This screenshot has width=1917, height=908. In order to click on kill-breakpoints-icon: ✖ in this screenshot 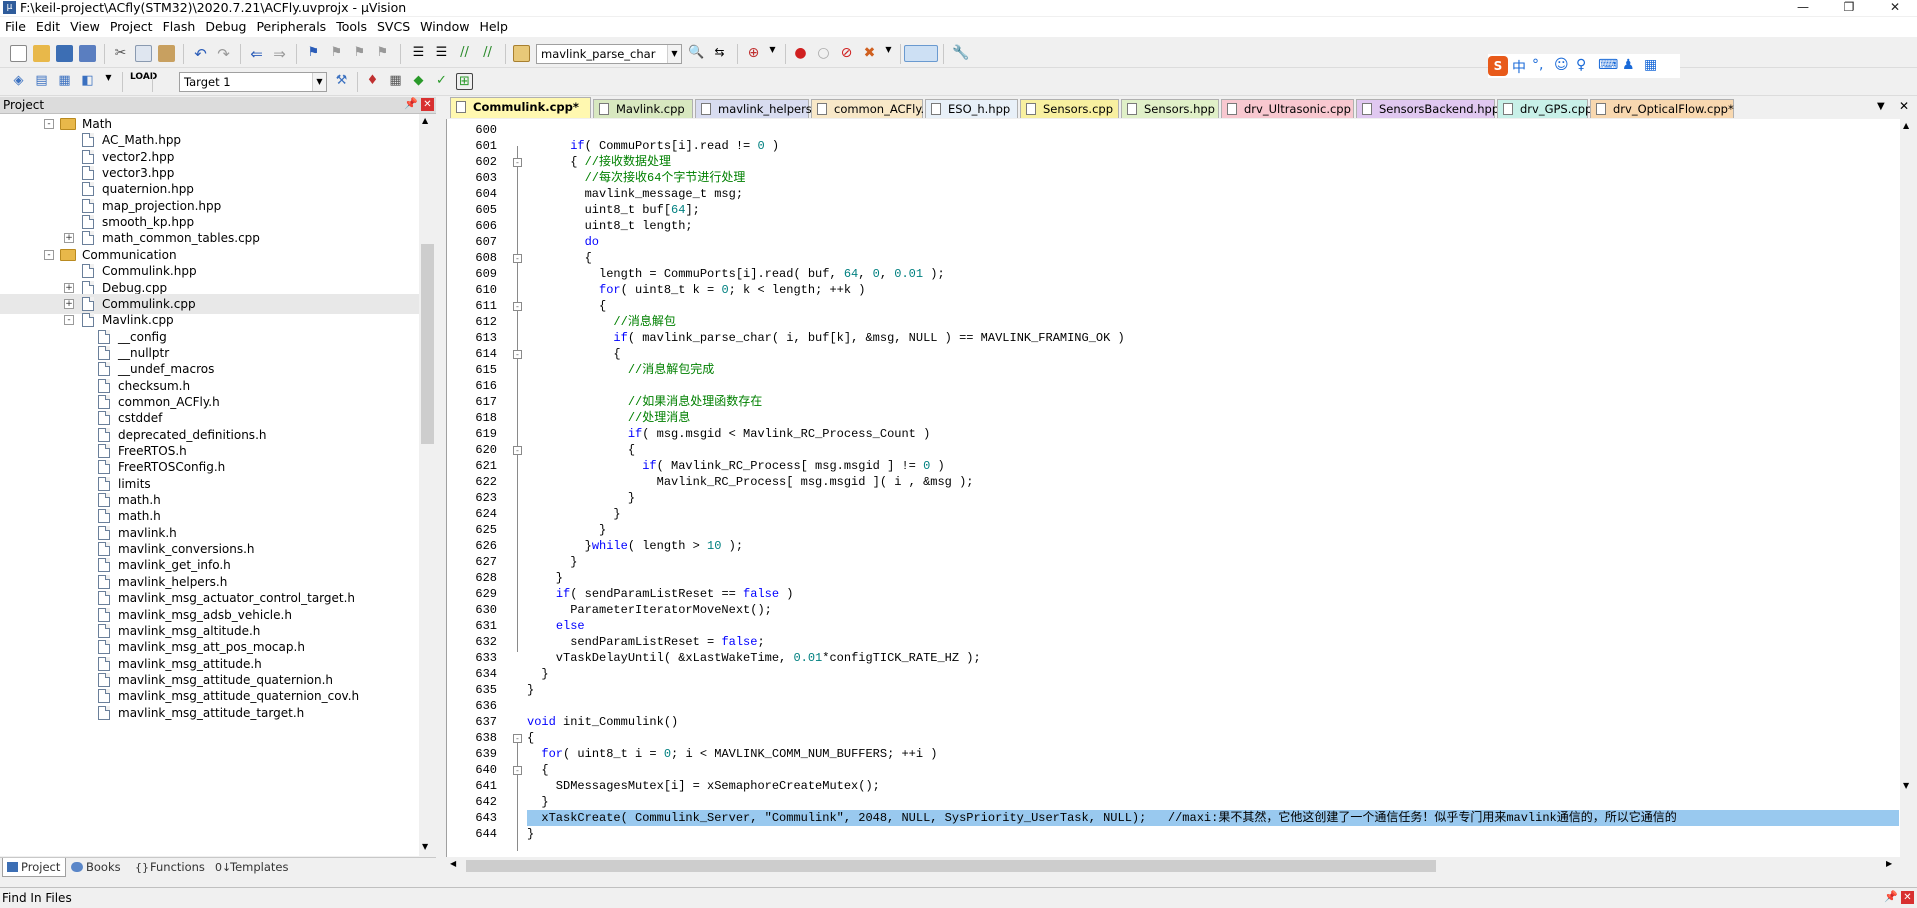, I will do `click(869, 53)`.